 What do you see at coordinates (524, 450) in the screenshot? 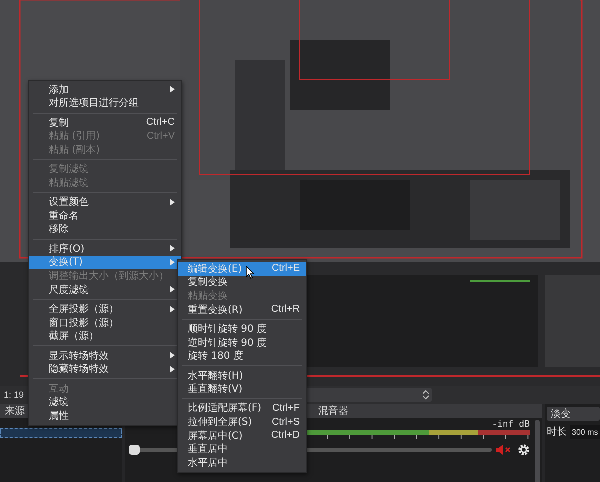
I see `settings-icon` at bounding box center [524, 450].